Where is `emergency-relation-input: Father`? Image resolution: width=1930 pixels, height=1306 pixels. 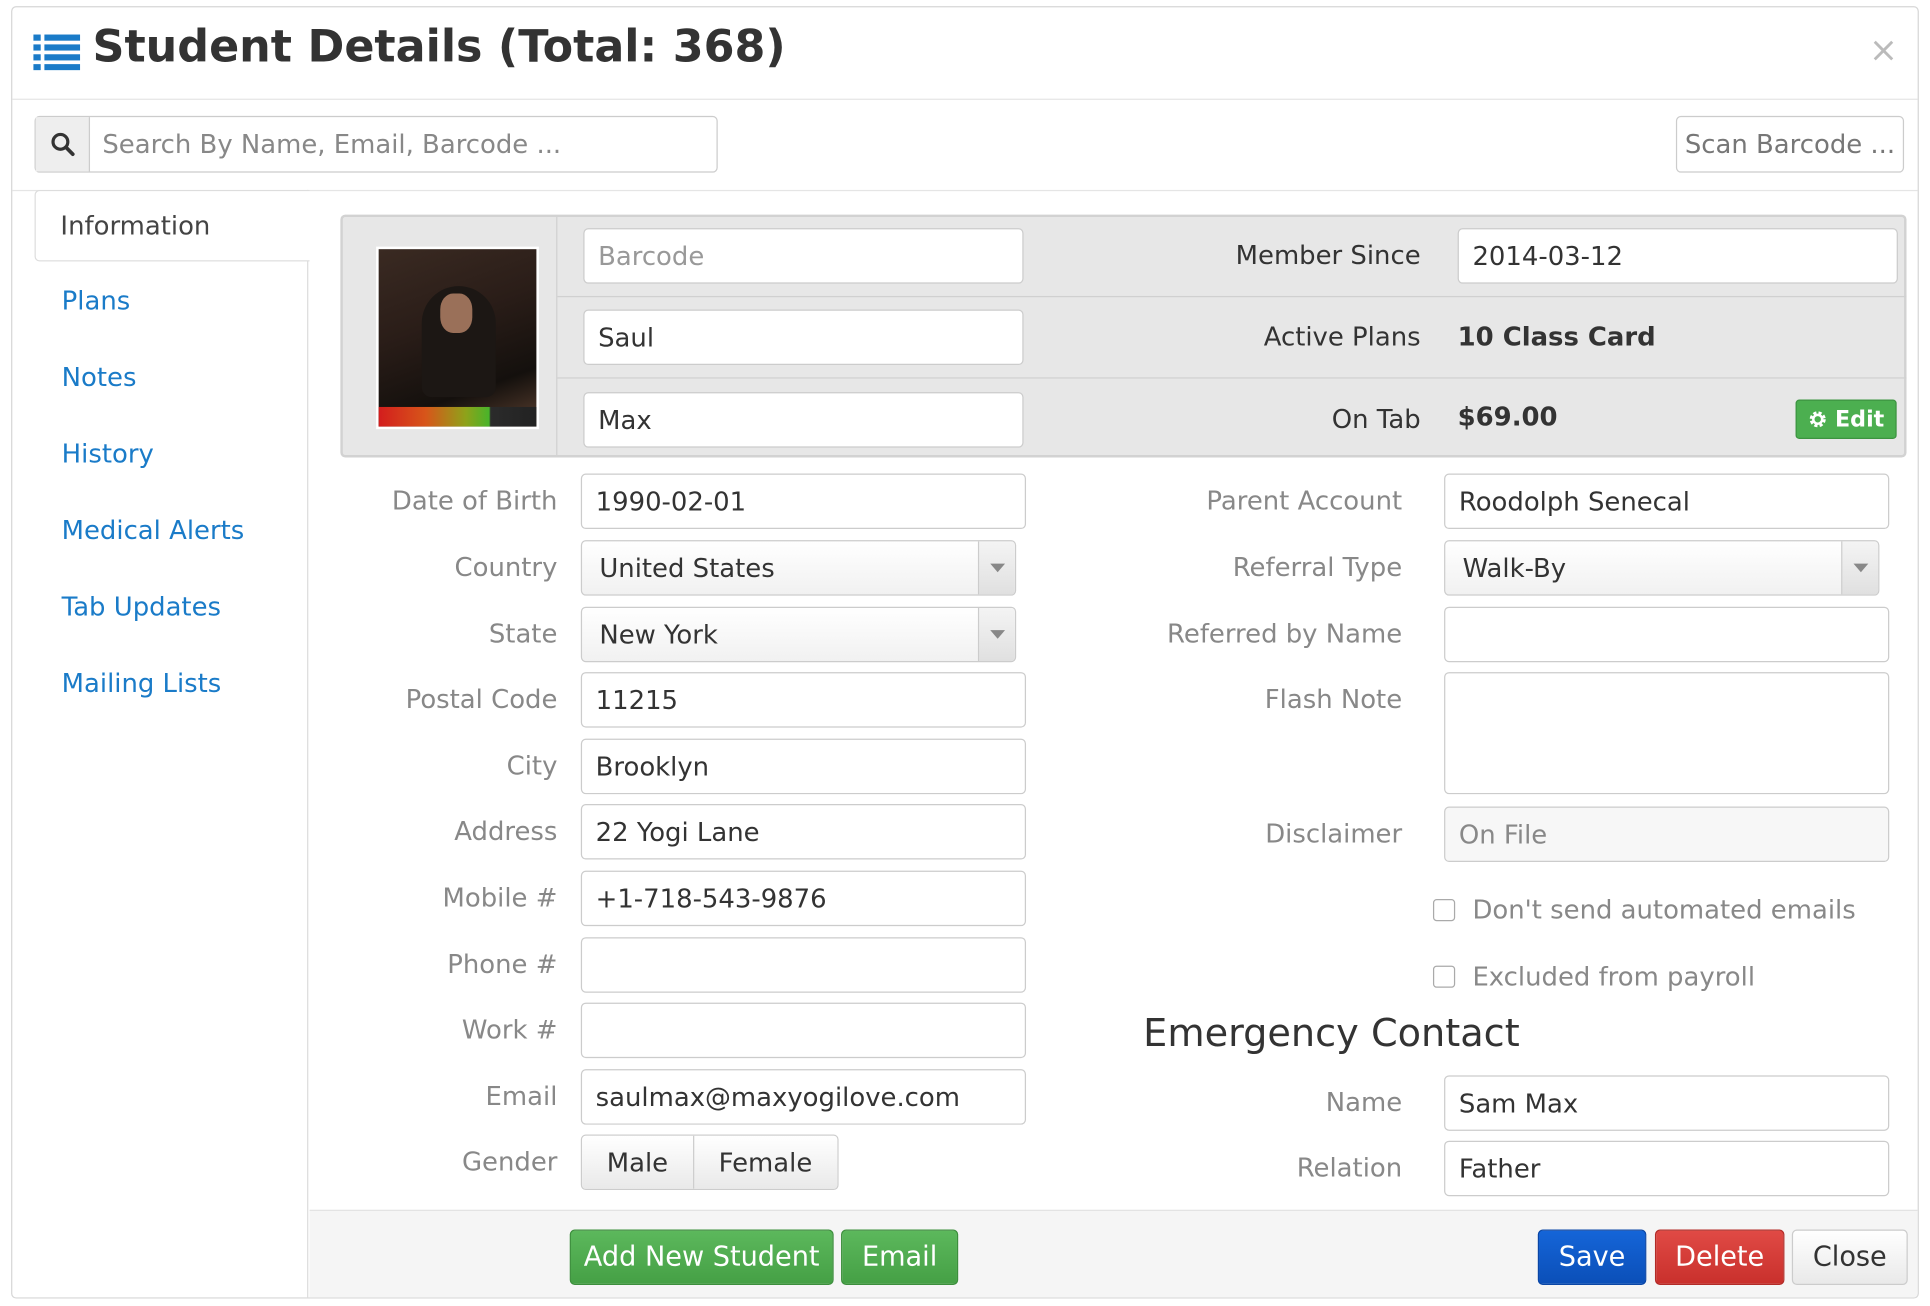
emergency-relation-input: Father is located at coordinates (1667, 1168).